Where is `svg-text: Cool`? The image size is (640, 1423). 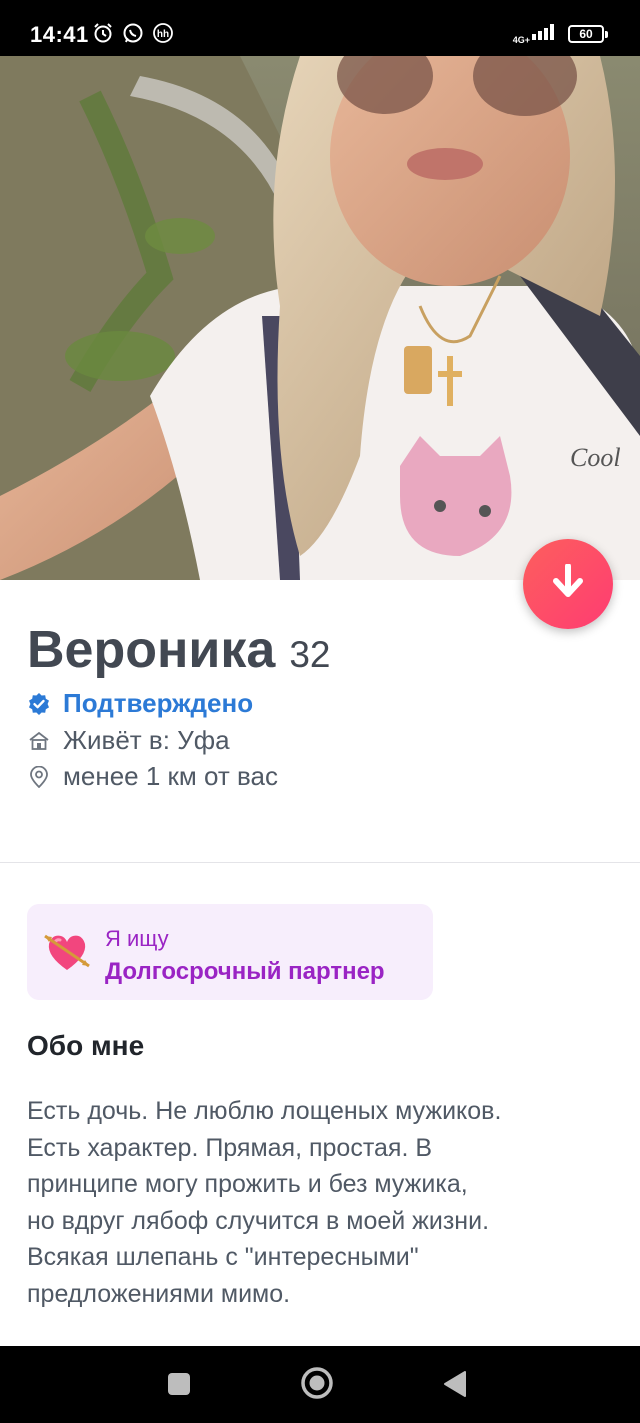
svg-text: Cool is located at coordinates (595, 457).